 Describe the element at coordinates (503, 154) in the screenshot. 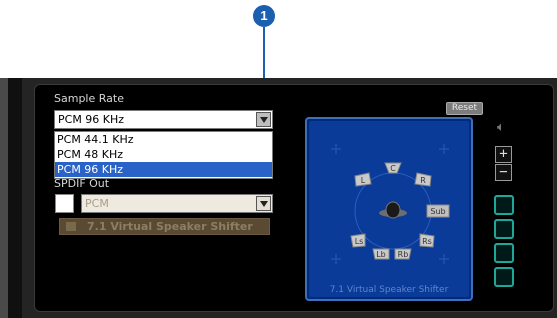

I see `plus-icon: +` at that location.